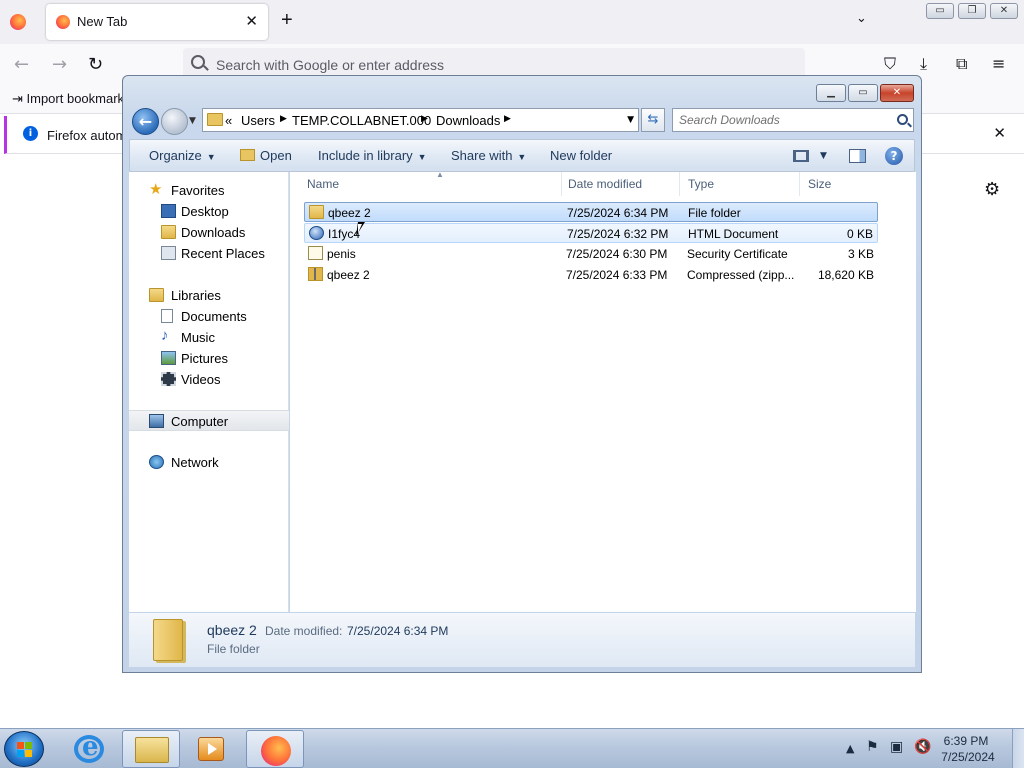  Describe the element at coordinates (168, 379) in the screenshot. I see `videos-icon` at that location.